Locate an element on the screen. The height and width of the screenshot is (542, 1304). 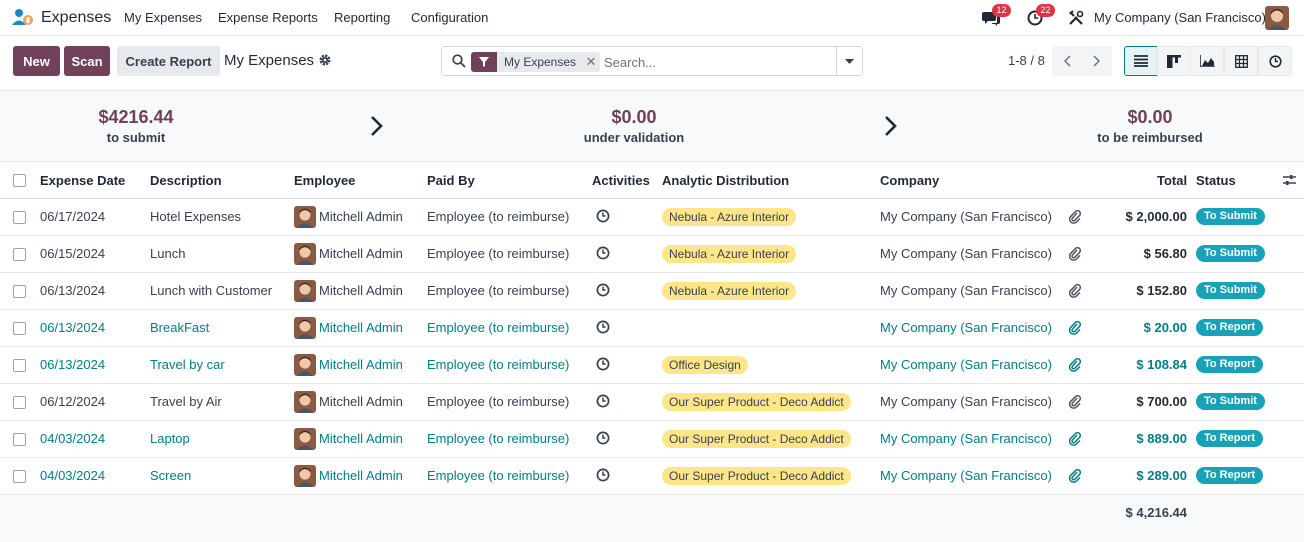
select-all-checkbox is located at coordinates (19, 180).